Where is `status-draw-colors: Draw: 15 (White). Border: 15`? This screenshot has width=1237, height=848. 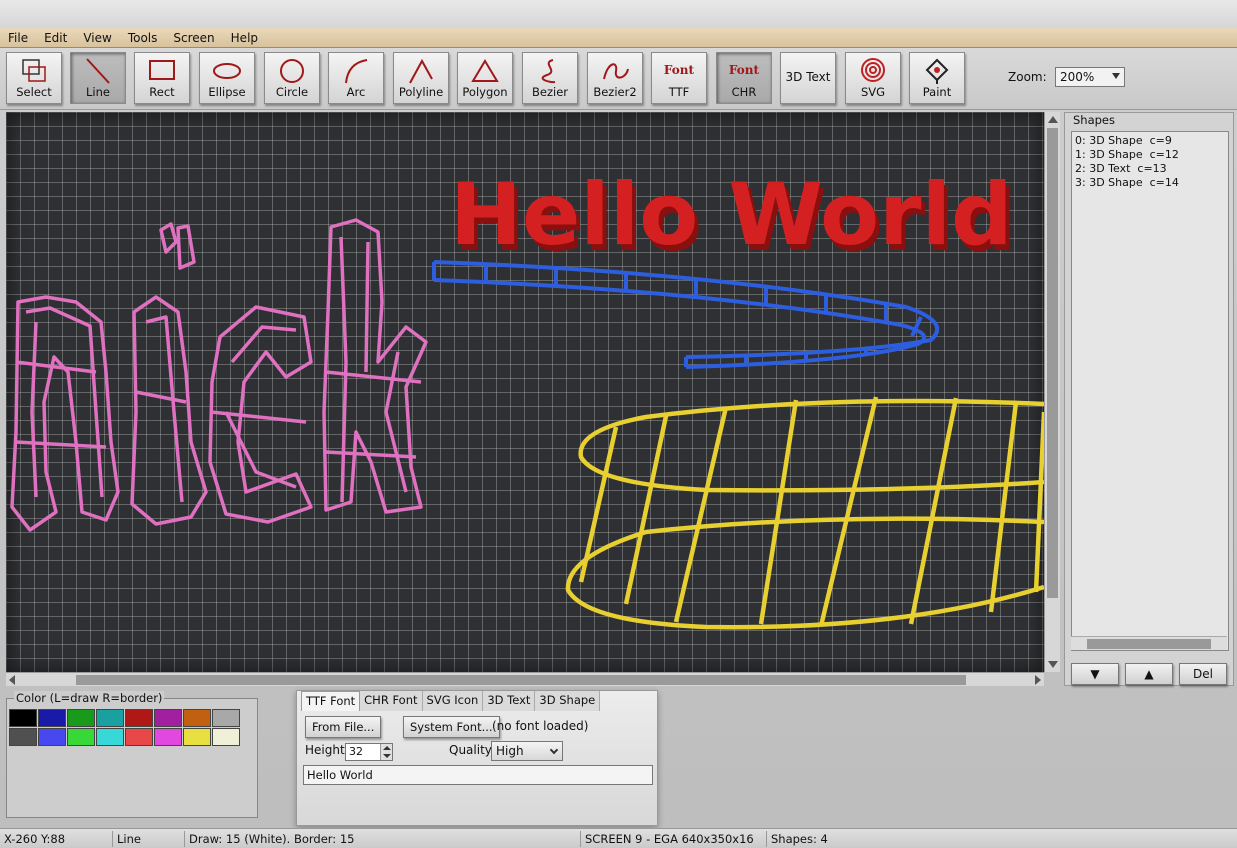 status-draw-colors: Draw: 15 (White). Border: 15 is located at coordinates (269, 839).